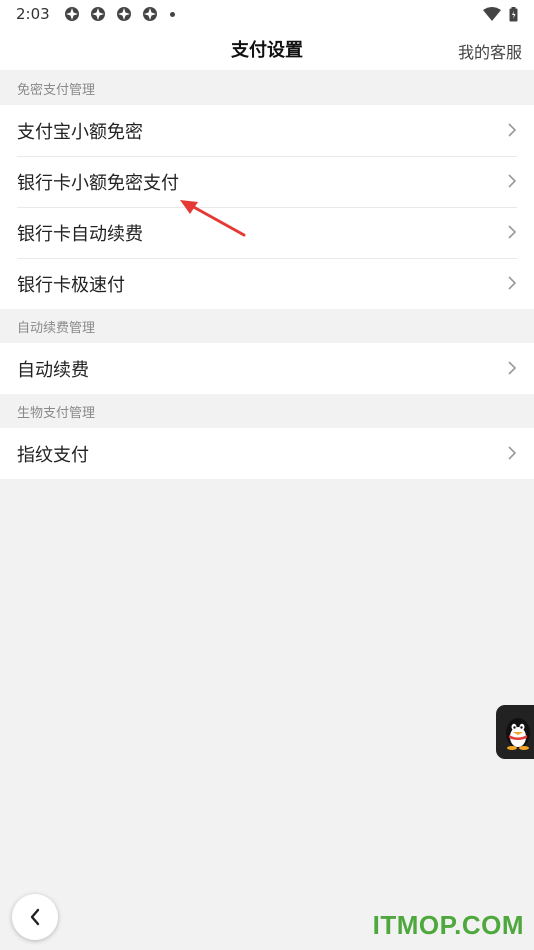  I want to click on list-item-fingerprint-pay: 指纹支付, so click(267, 453).